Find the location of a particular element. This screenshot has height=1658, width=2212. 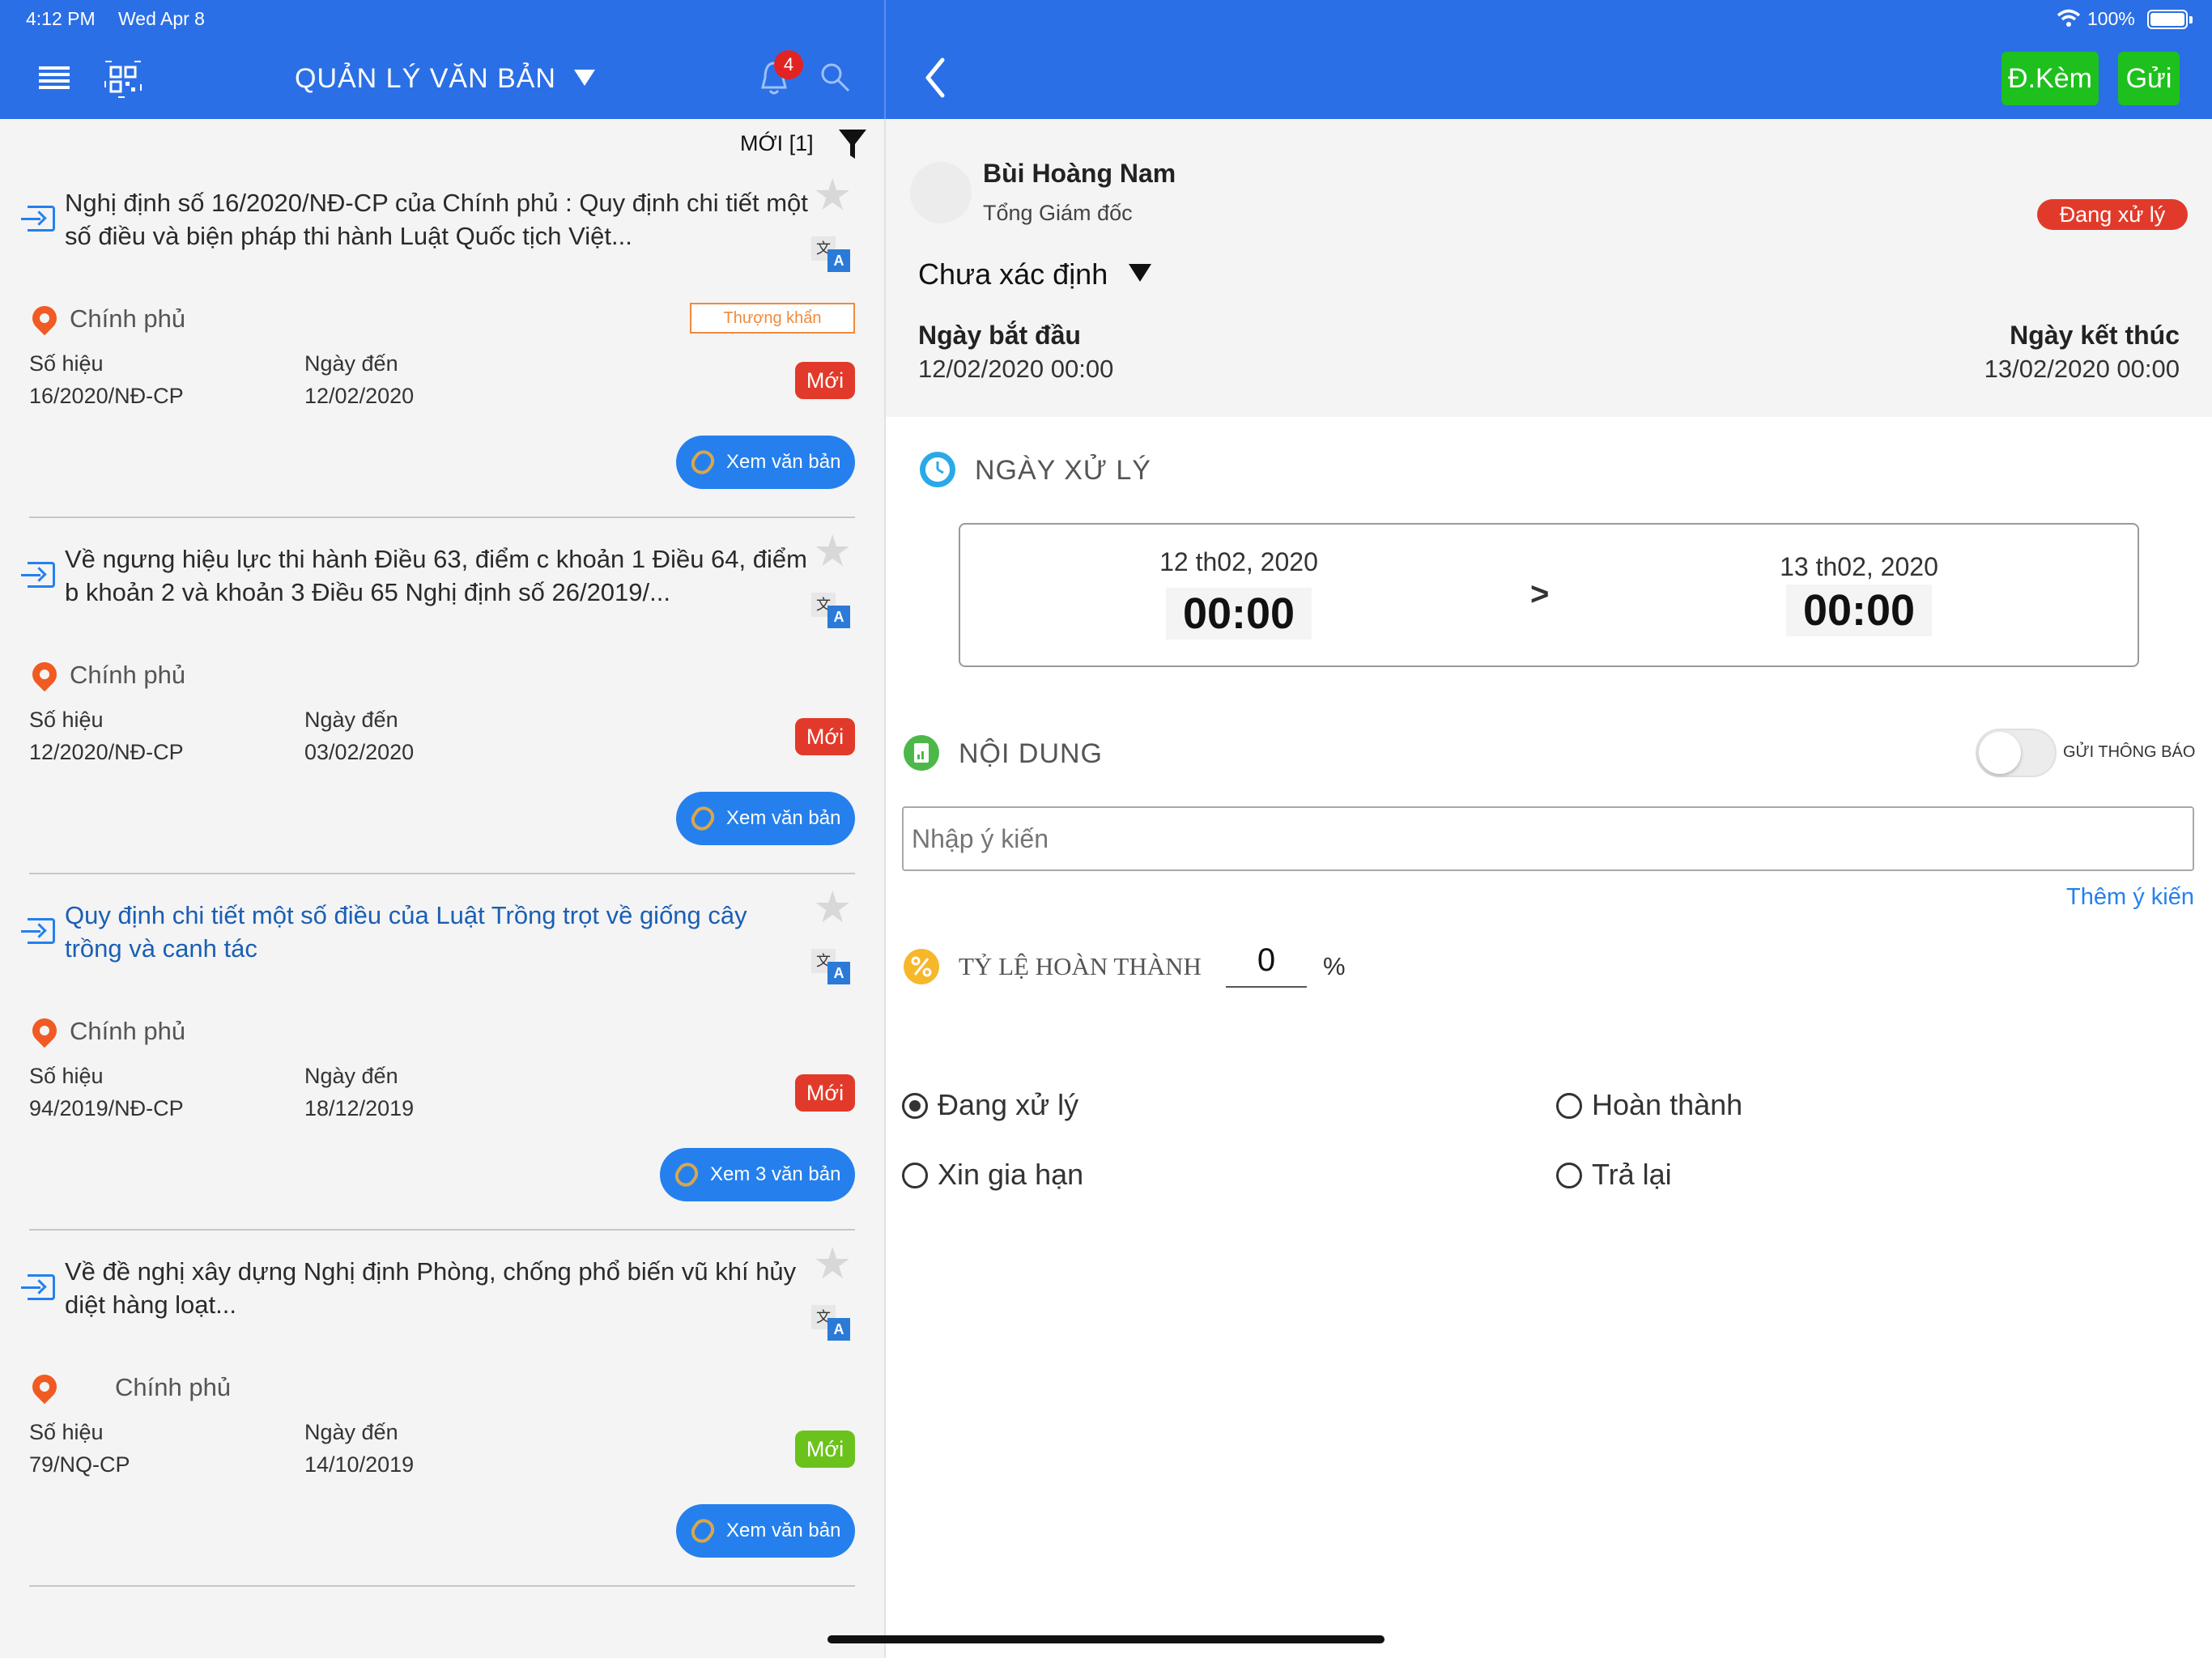

home-indicator is located at coordinates (1106, 1639).